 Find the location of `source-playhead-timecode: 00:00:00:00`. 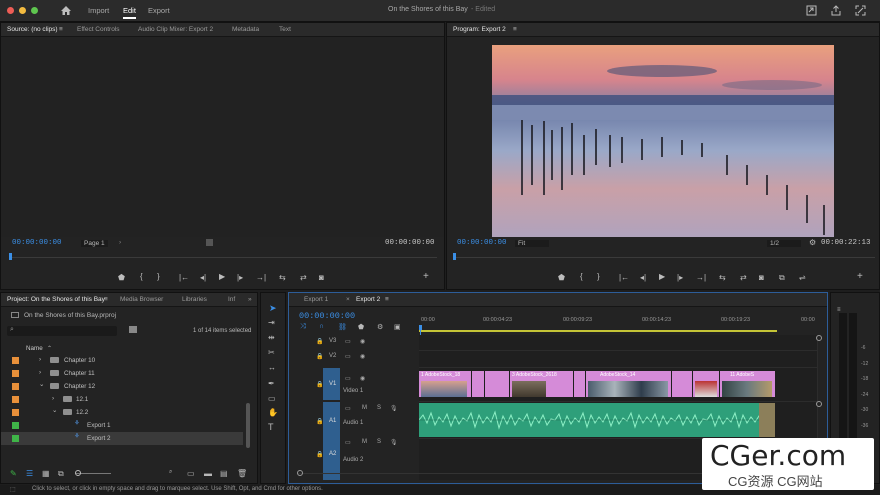

source-playhead-timecode: 00:00:00:00 is located at coordinates (37, 243).